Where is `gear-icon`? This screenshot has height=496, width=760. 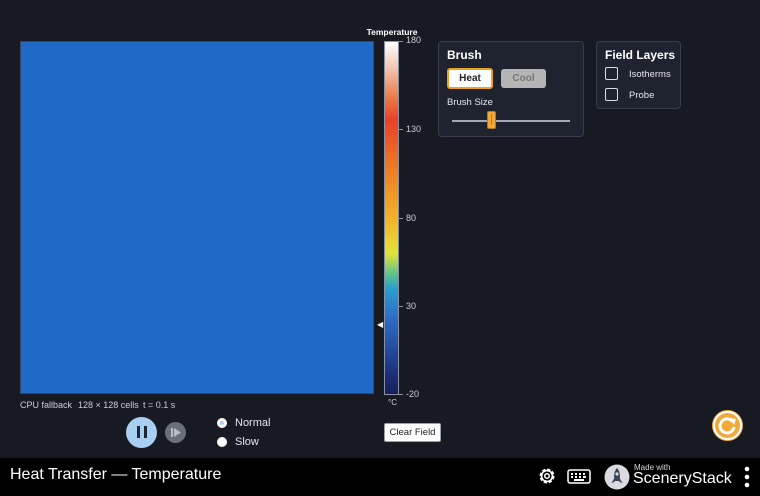
gear-icon is located at coordinates (547, 476).